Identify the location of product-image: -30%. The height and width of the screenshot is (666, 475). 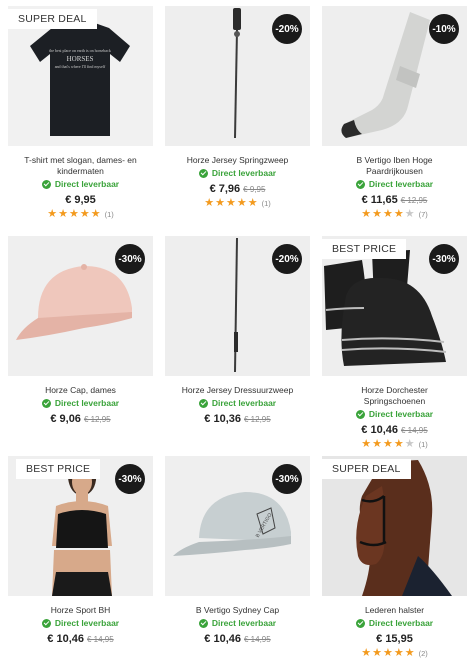
(80, 306).